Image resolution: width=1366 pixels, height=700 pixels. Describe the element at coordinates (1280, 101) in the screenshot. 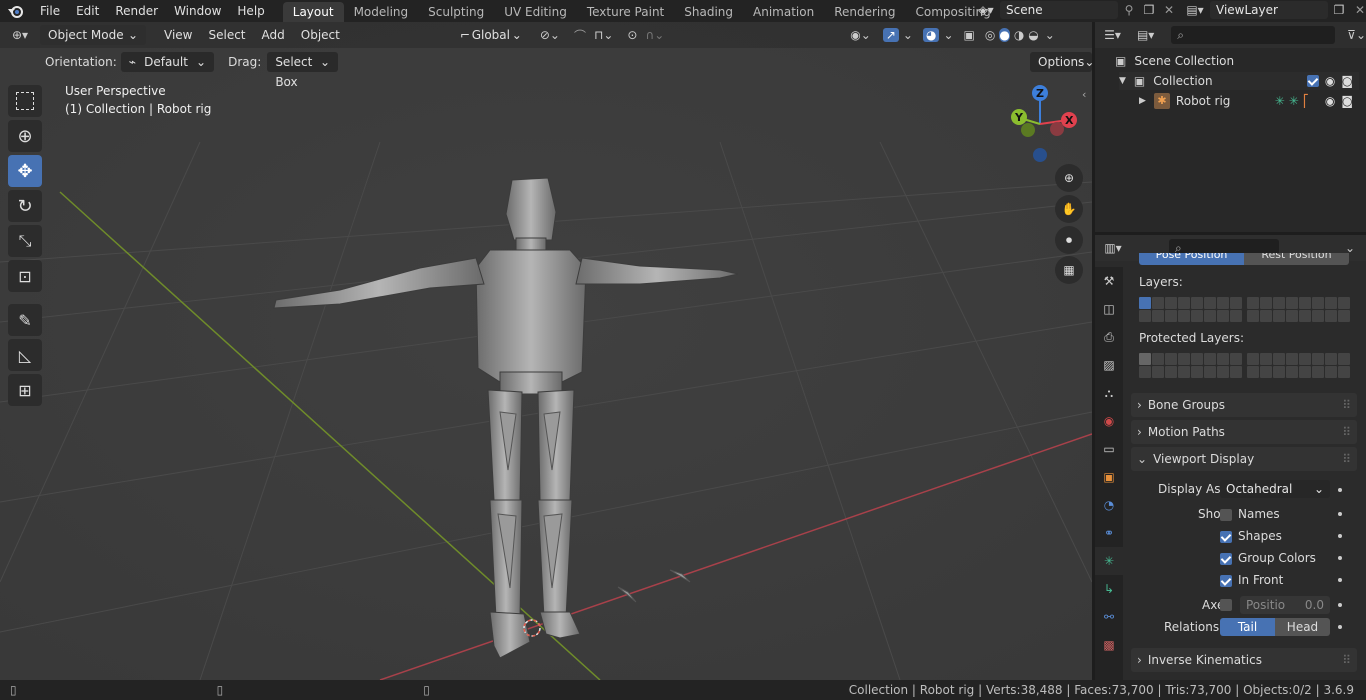

I see `pose-icon: ✳` at that location.